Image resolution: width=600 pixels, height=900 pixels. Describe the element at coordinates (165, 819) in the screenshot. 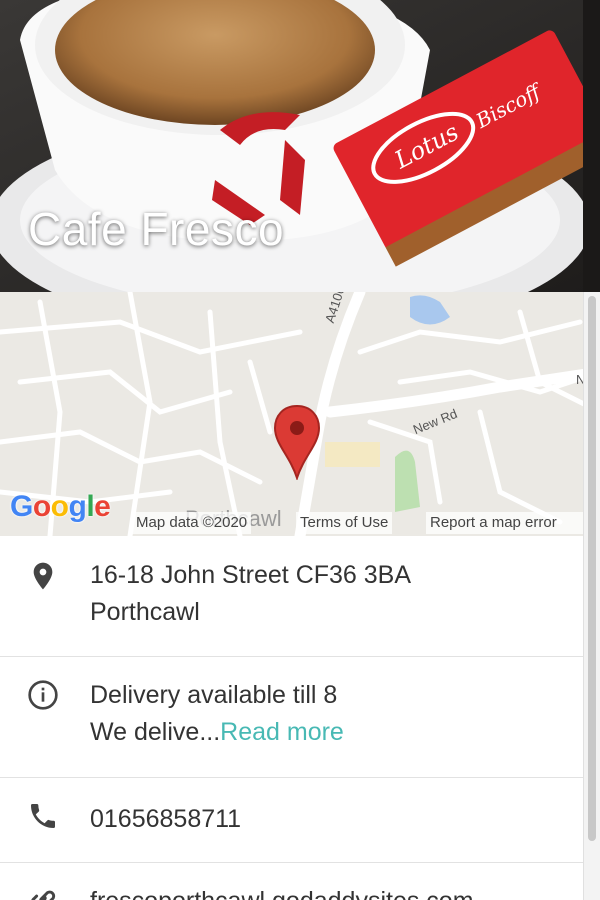

I see `phone-number: 01656858711` at that location.